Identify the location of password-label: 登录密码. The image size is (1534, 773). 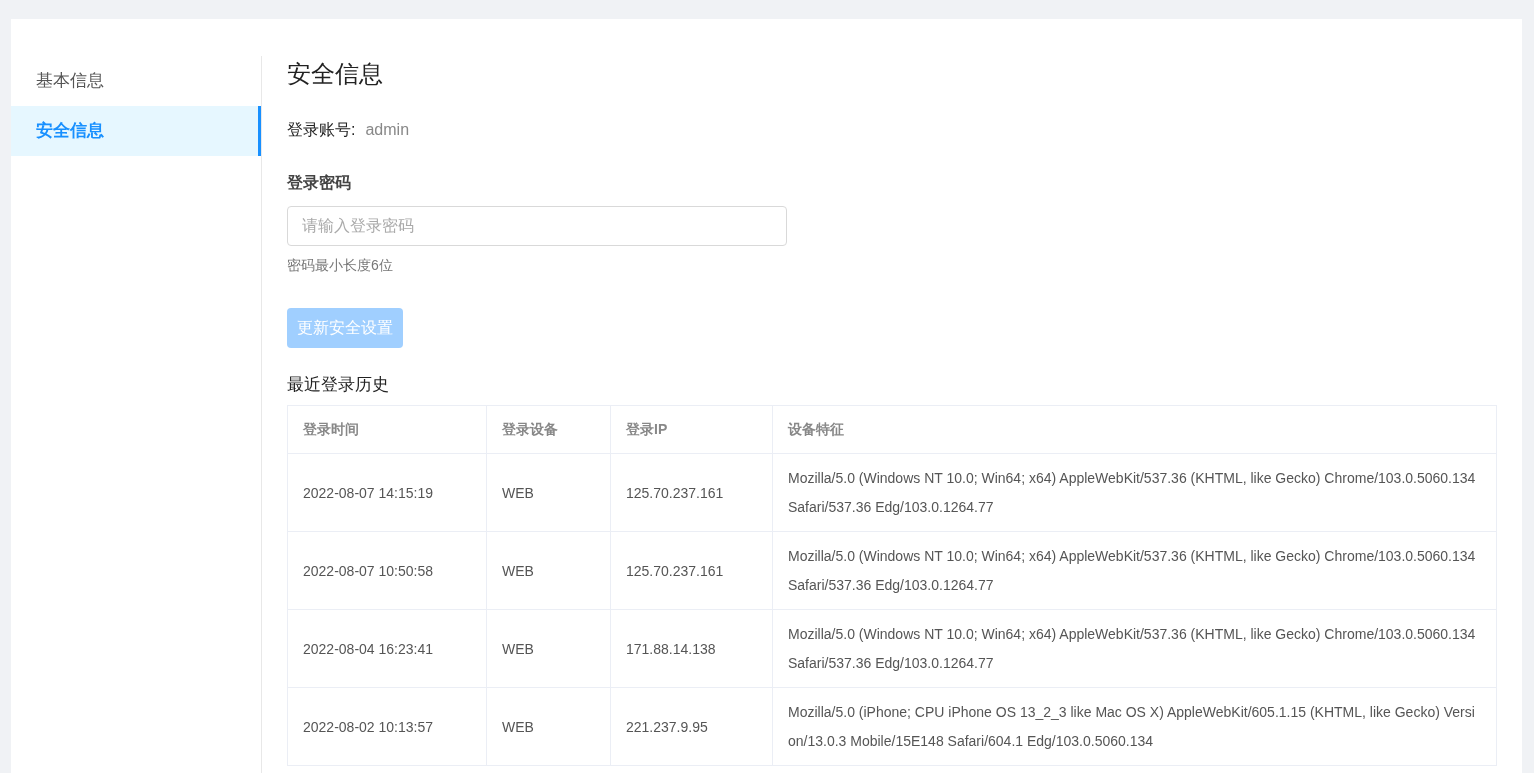
(319, 183).